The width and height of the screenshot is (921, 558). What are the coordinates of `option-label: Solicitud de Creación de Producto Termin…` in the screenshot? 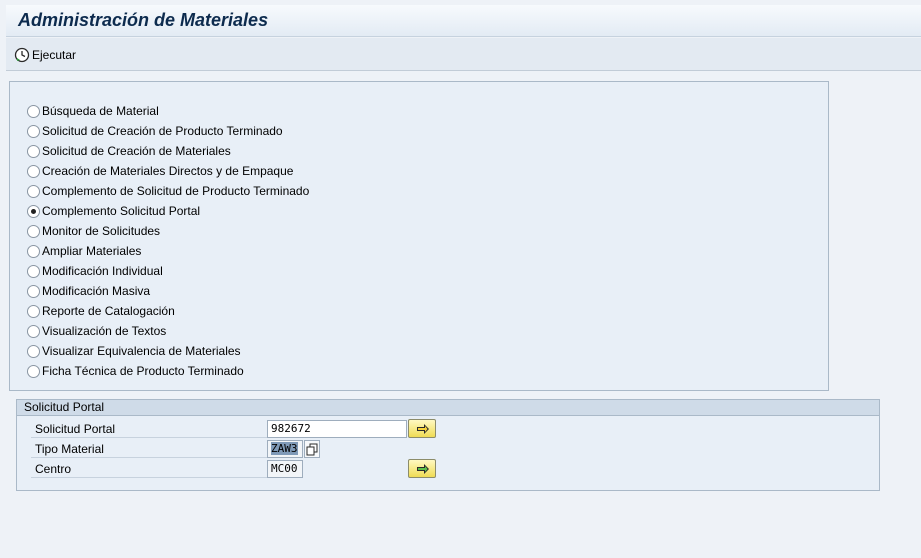 It's located at (162, 131).